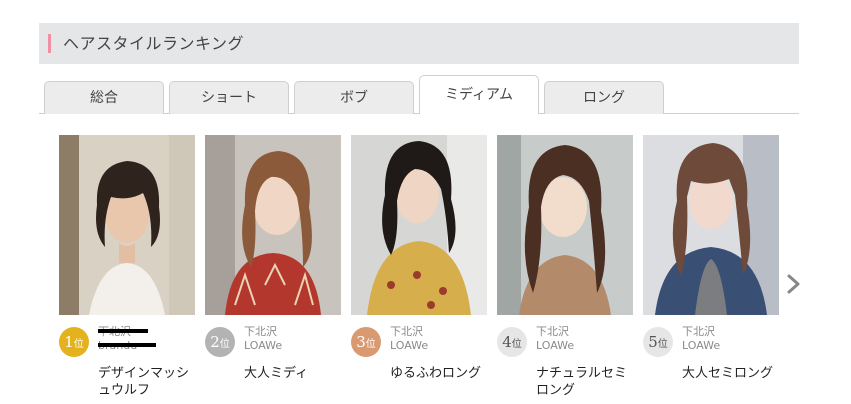  I want to click on section-header: ヘアスタイルランキング, so click(419, 43).